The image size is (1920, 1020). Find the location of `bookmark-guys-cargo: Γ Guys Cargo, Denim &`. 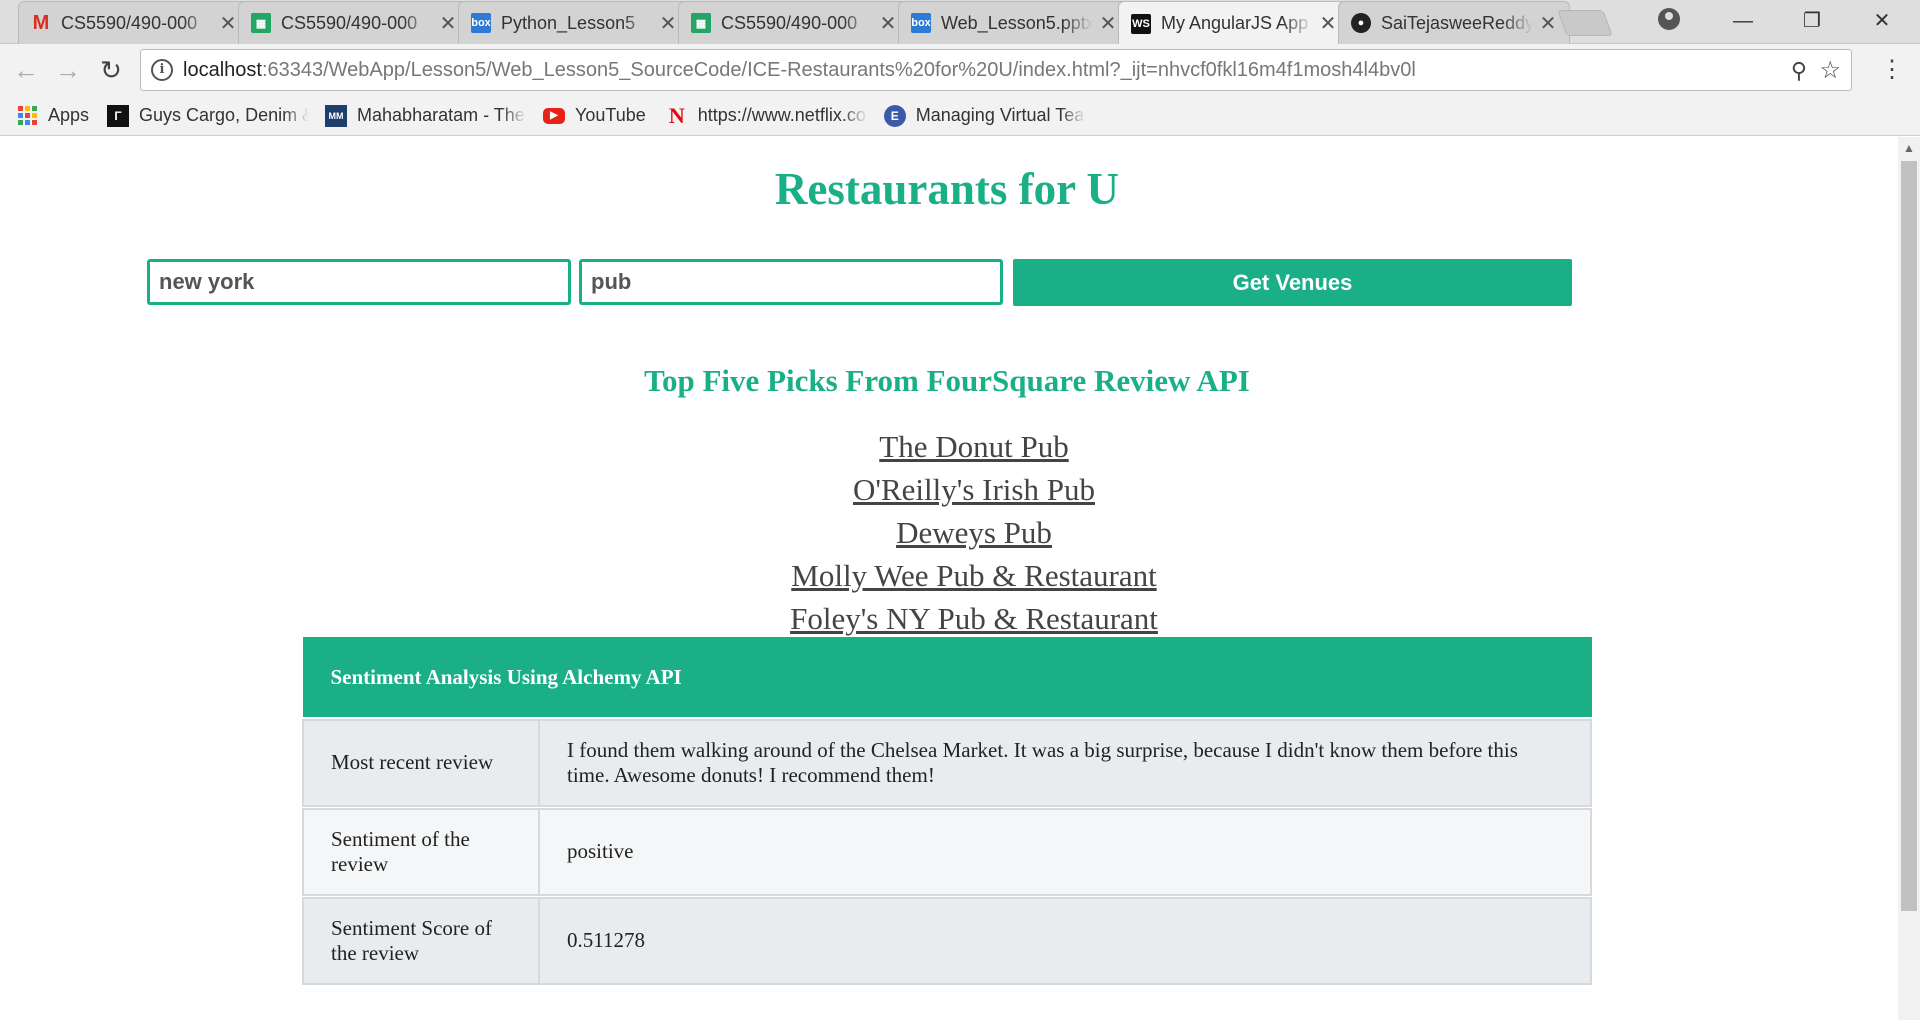

bookmark-guys-cargo: Γ Guys Cargo, Denim & is located at coordinates (208, 115).